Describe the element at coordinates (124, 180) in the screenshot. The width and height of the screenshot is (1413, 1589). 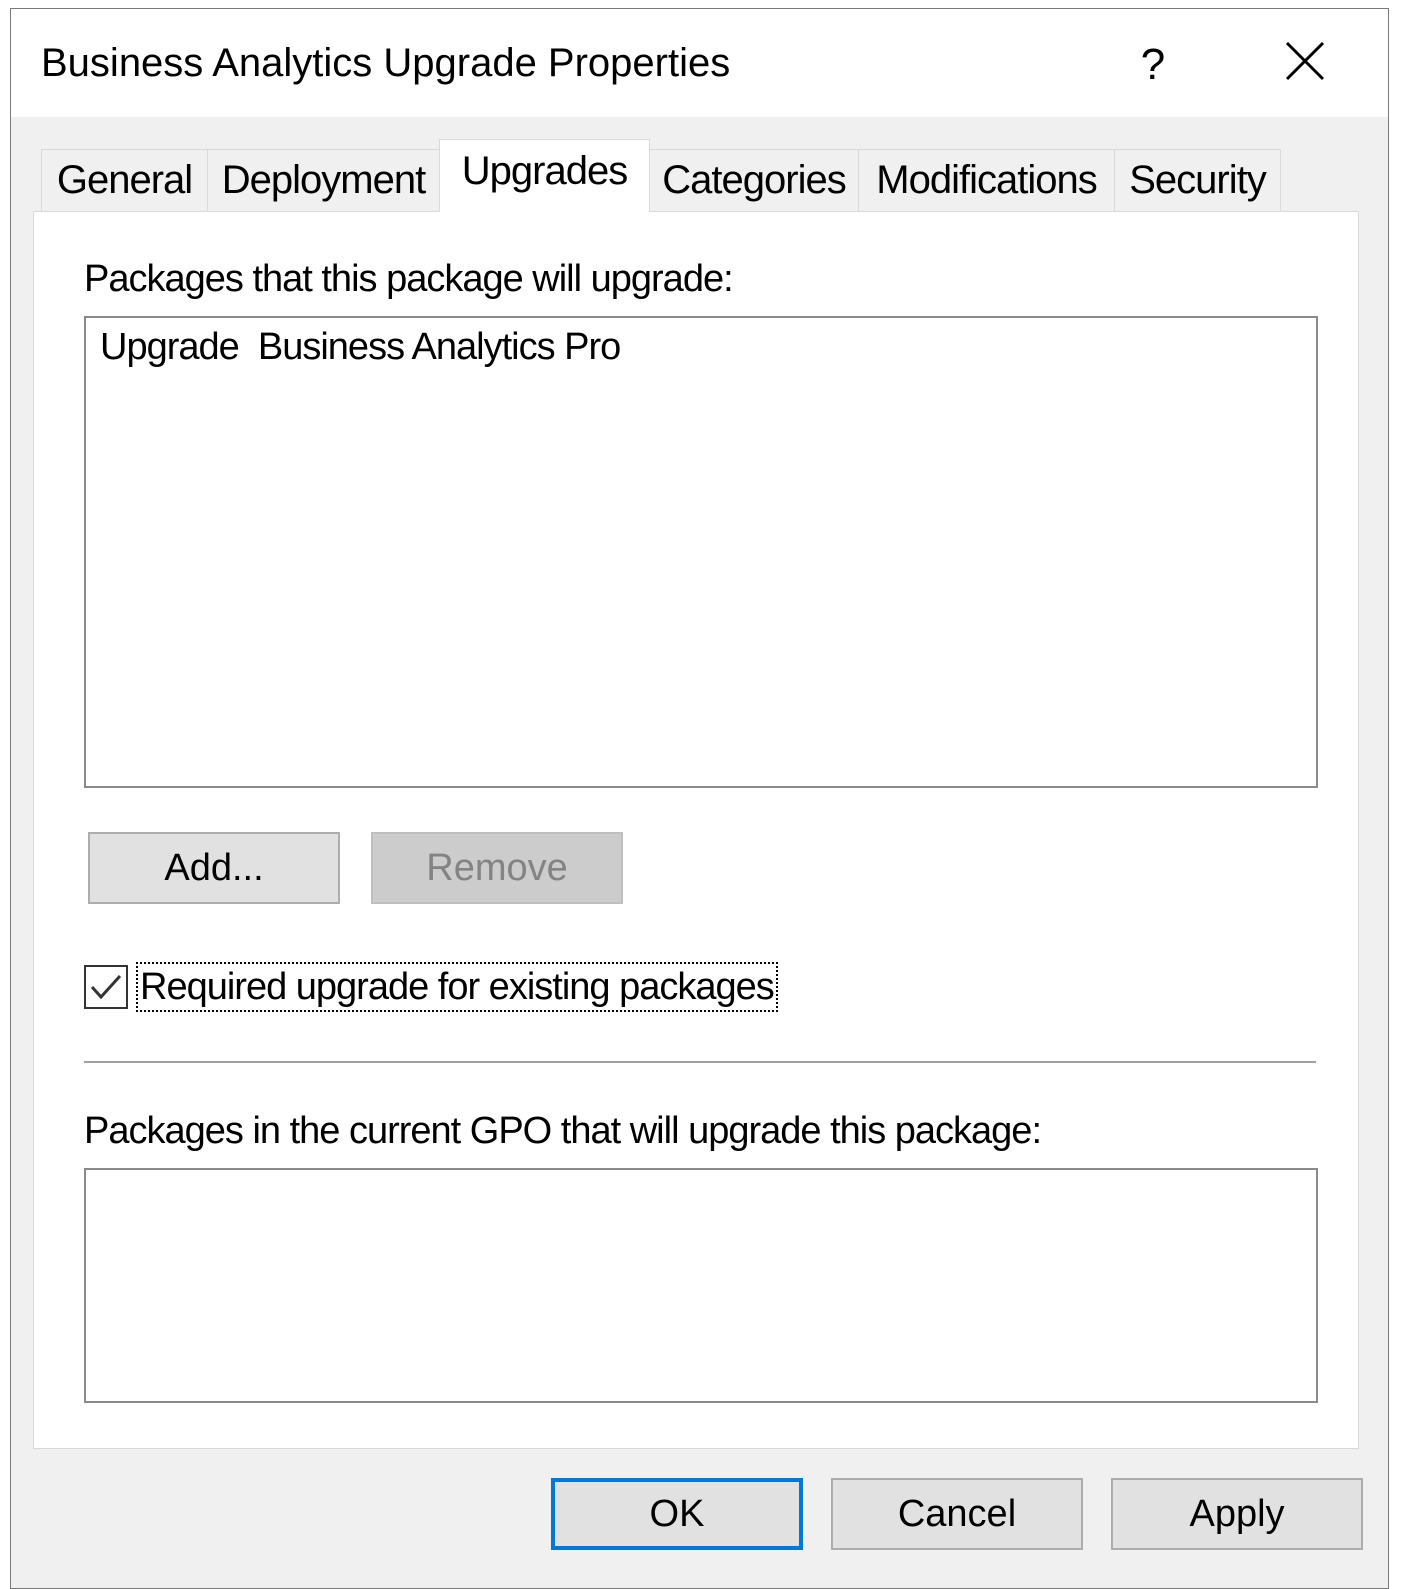
I see `tab-general: General` at that location.